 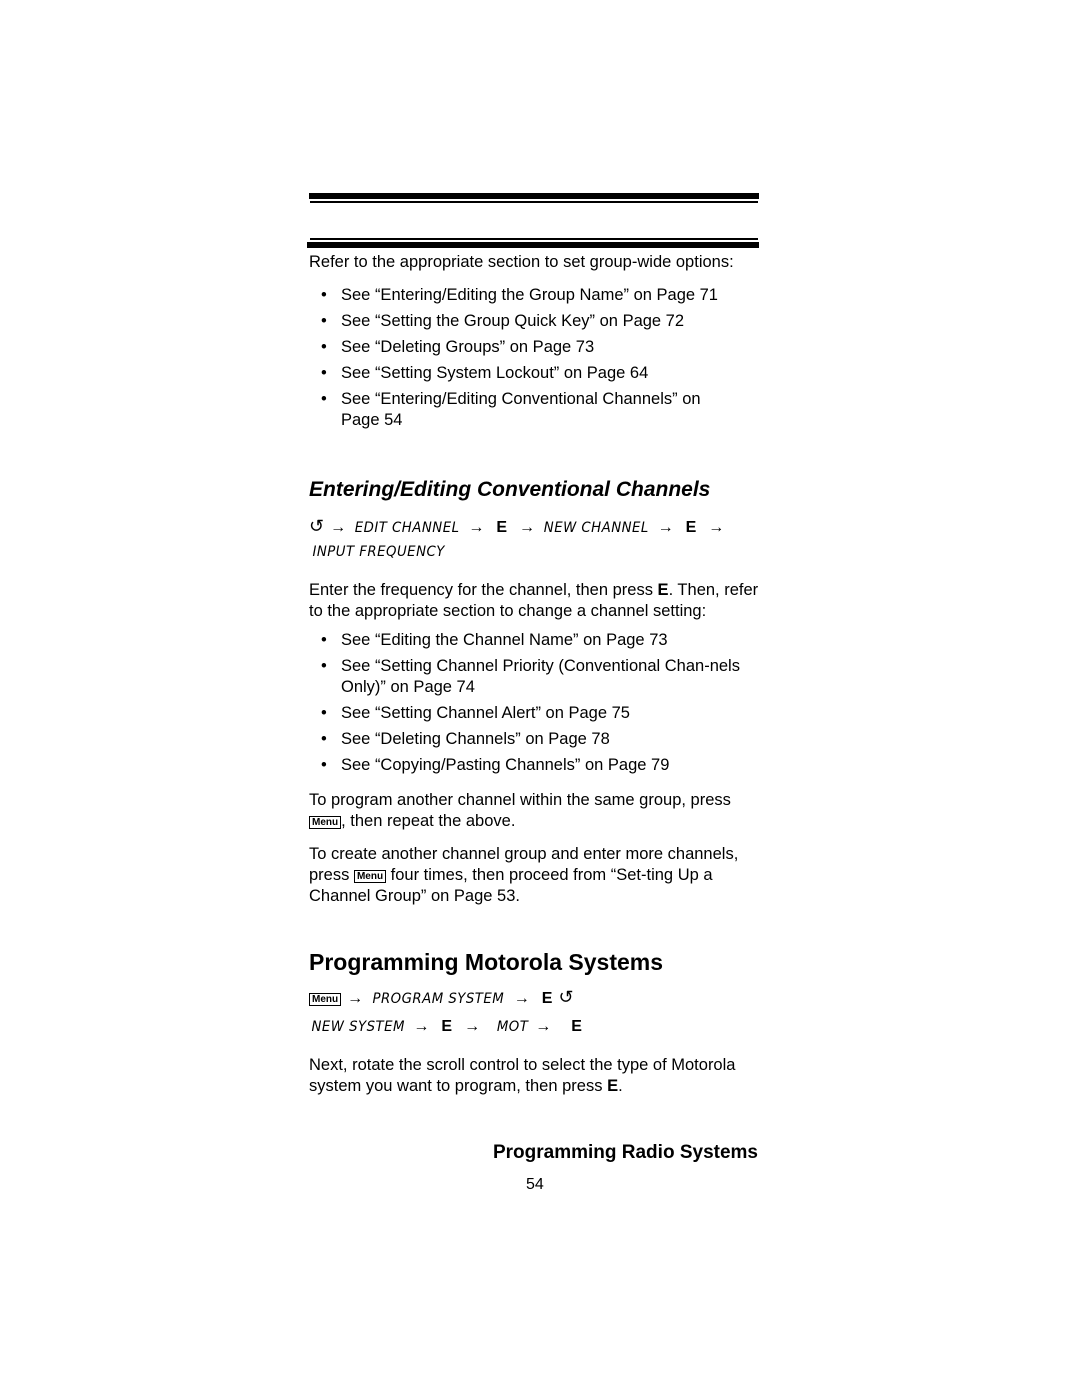 What do you see at coordinates (486, 962) in the screenshot?
I see `section-heading: Programming Motorola Systems` at bounding box center [486, 962].